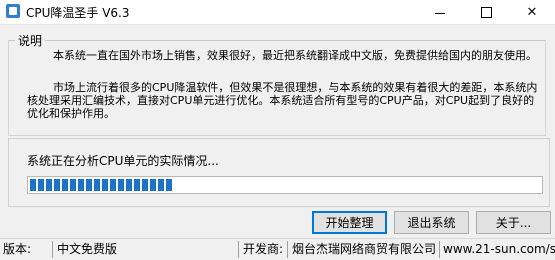 Image resolution: width=555 pixels, height=260 pixels. I want to click on maximize-button, so click(486, 12).